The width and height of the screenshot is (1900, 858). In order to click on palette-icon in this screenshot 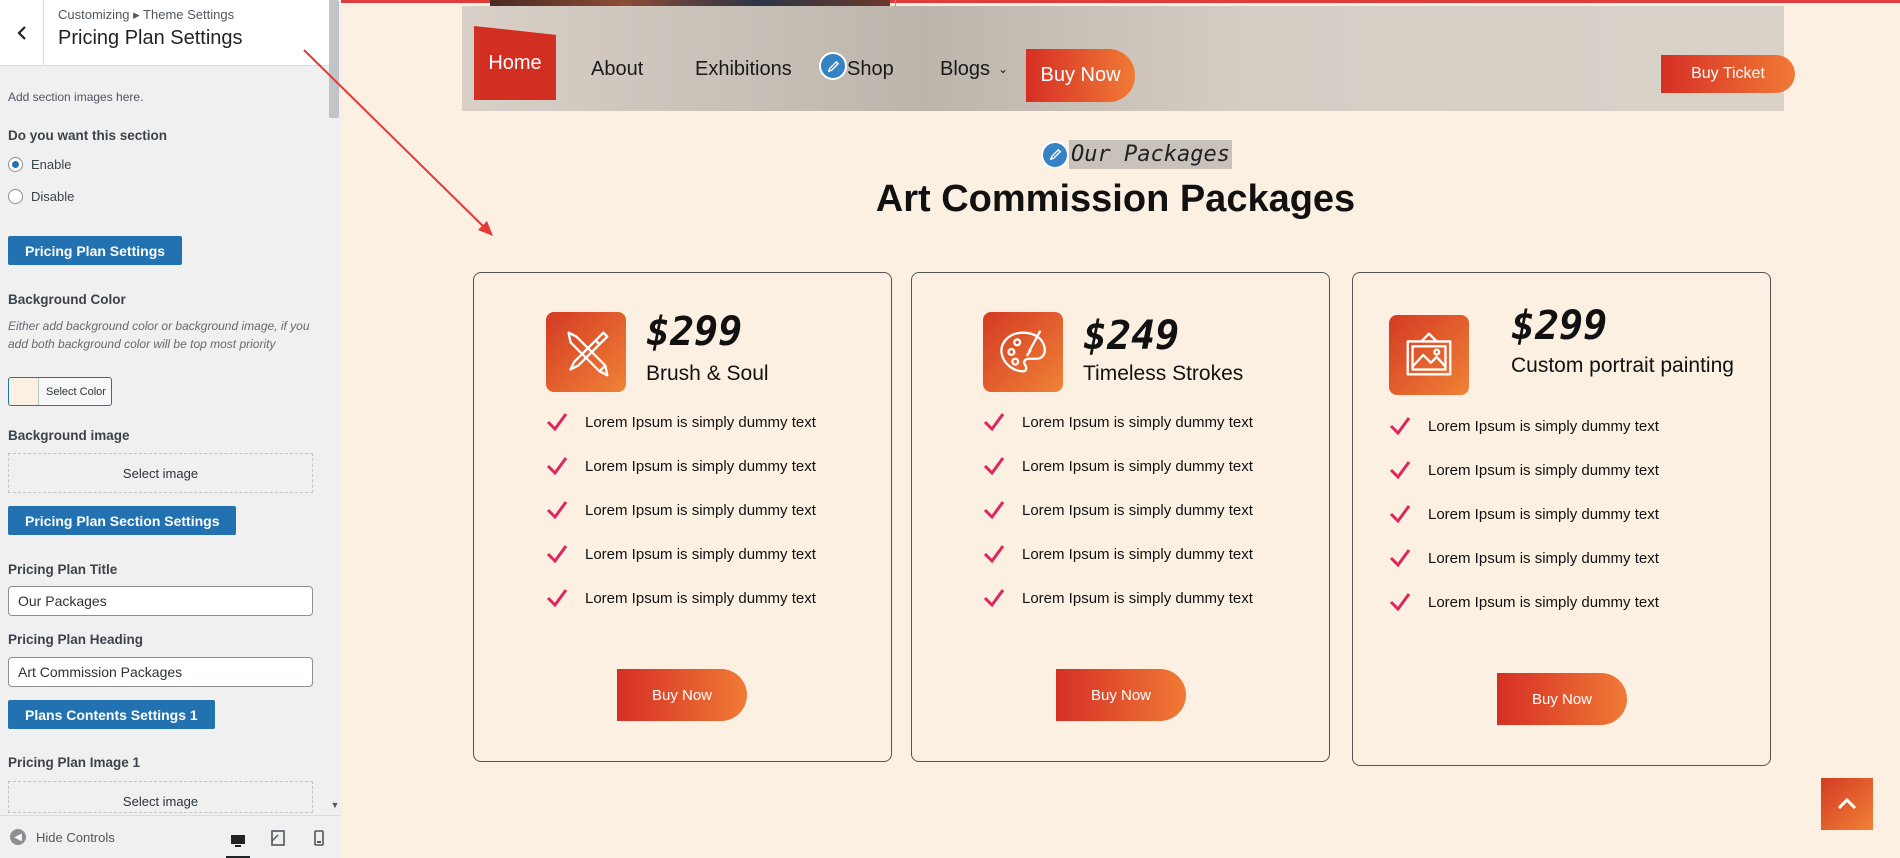, I will do `click(1023, 352)`.